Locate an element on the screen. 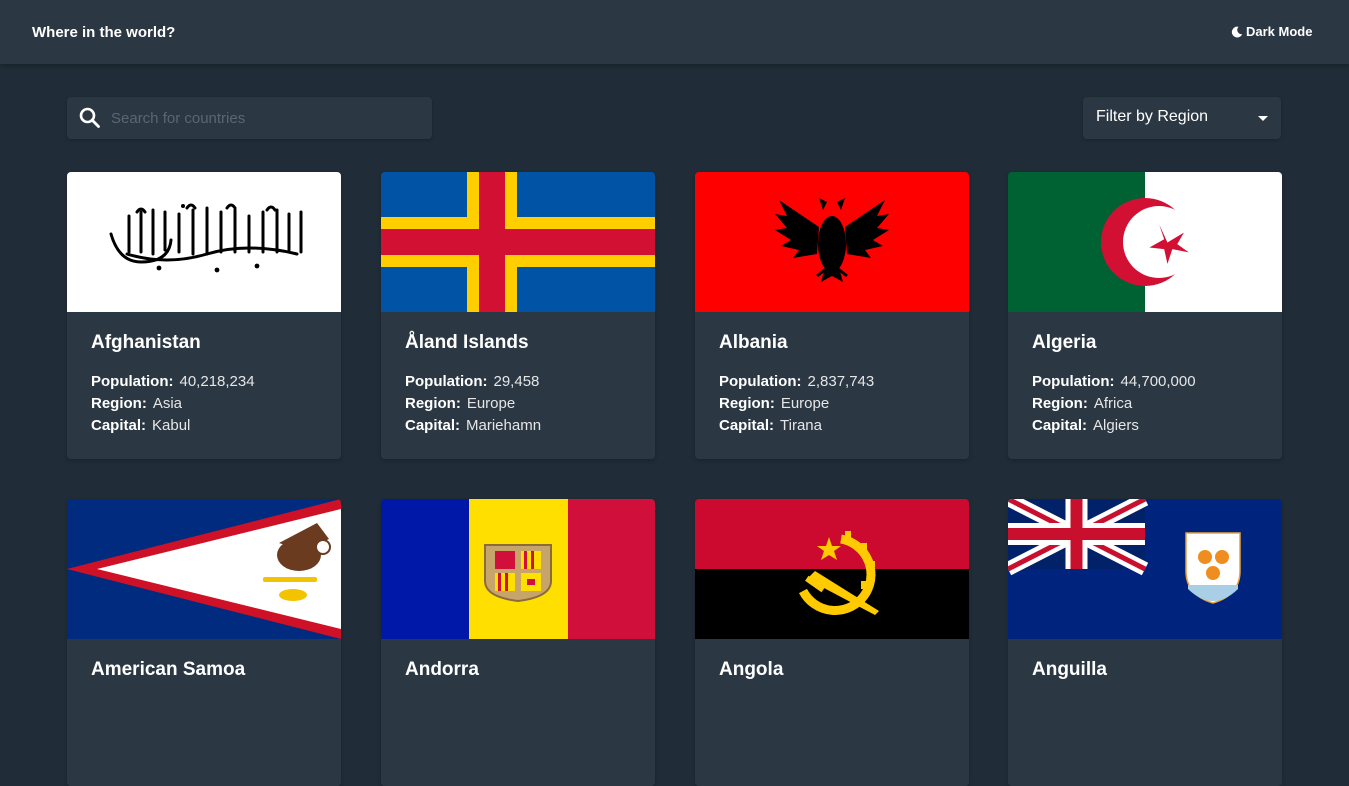 The height and width of the screenshot is (786, 1349). country-name: Andorra is located at coordinates (442, 669).